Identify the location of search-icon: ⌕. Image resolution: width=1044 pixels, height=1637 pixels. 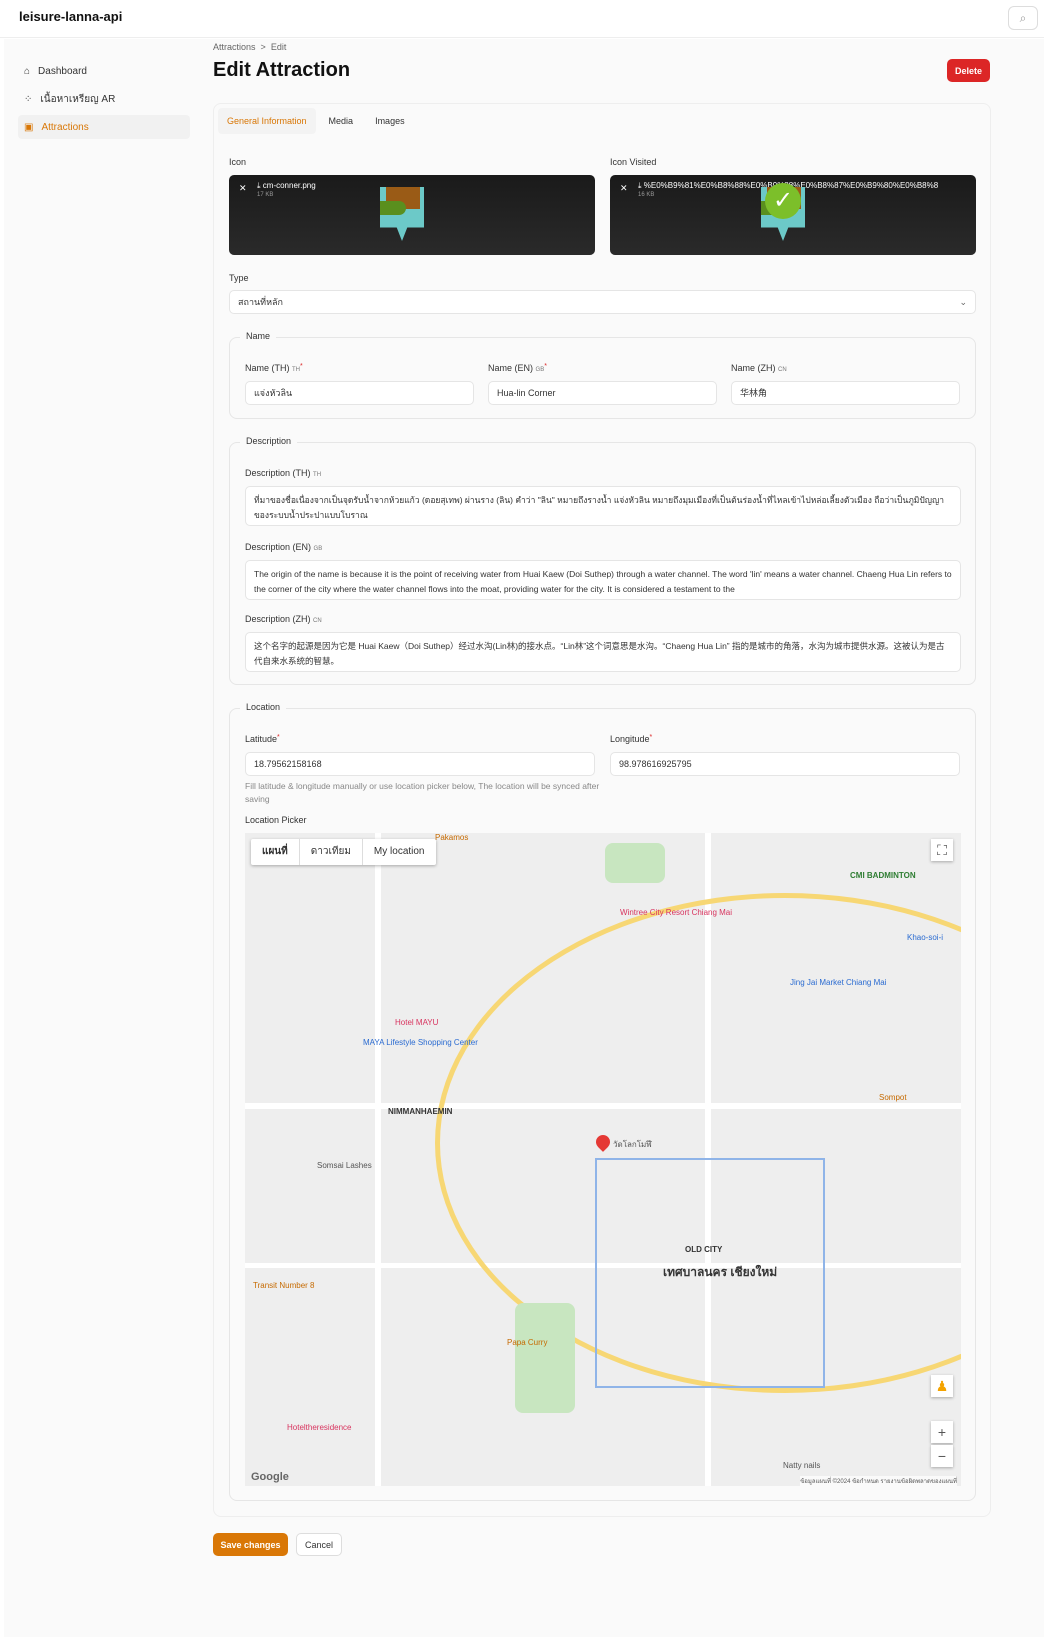
(1023, 18).